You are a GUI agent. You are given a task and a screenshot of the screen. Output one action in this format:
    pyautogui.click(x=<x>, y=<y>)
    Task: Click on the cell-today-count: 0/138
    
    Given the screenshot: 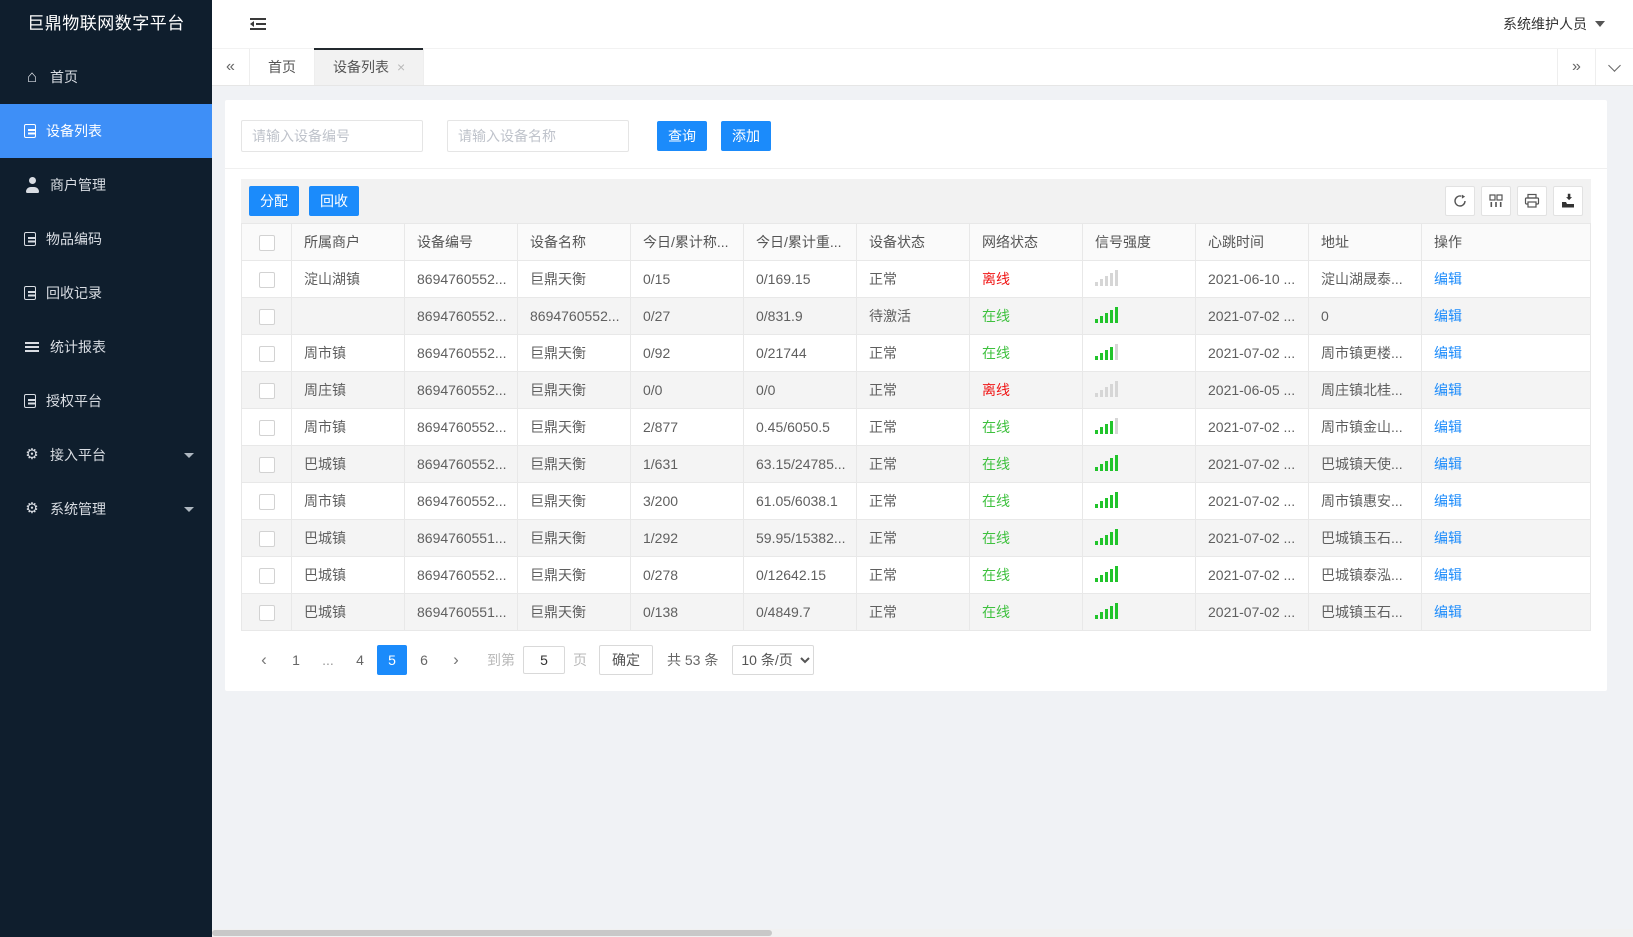 What is the action you would take?
    pyautogui.click(x=687, y=612)
    